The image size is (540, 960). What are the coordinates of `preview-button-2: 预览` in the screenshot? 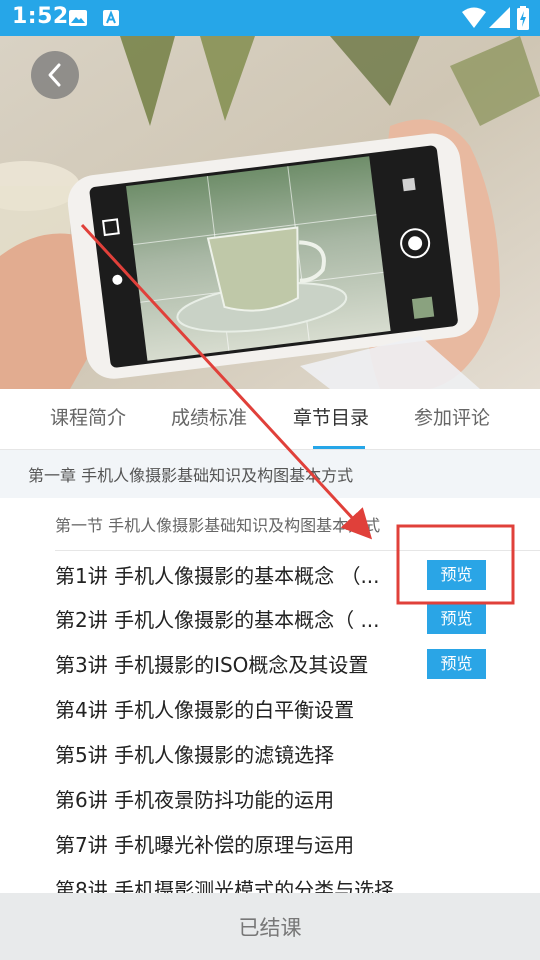 It's located at (456, 619).